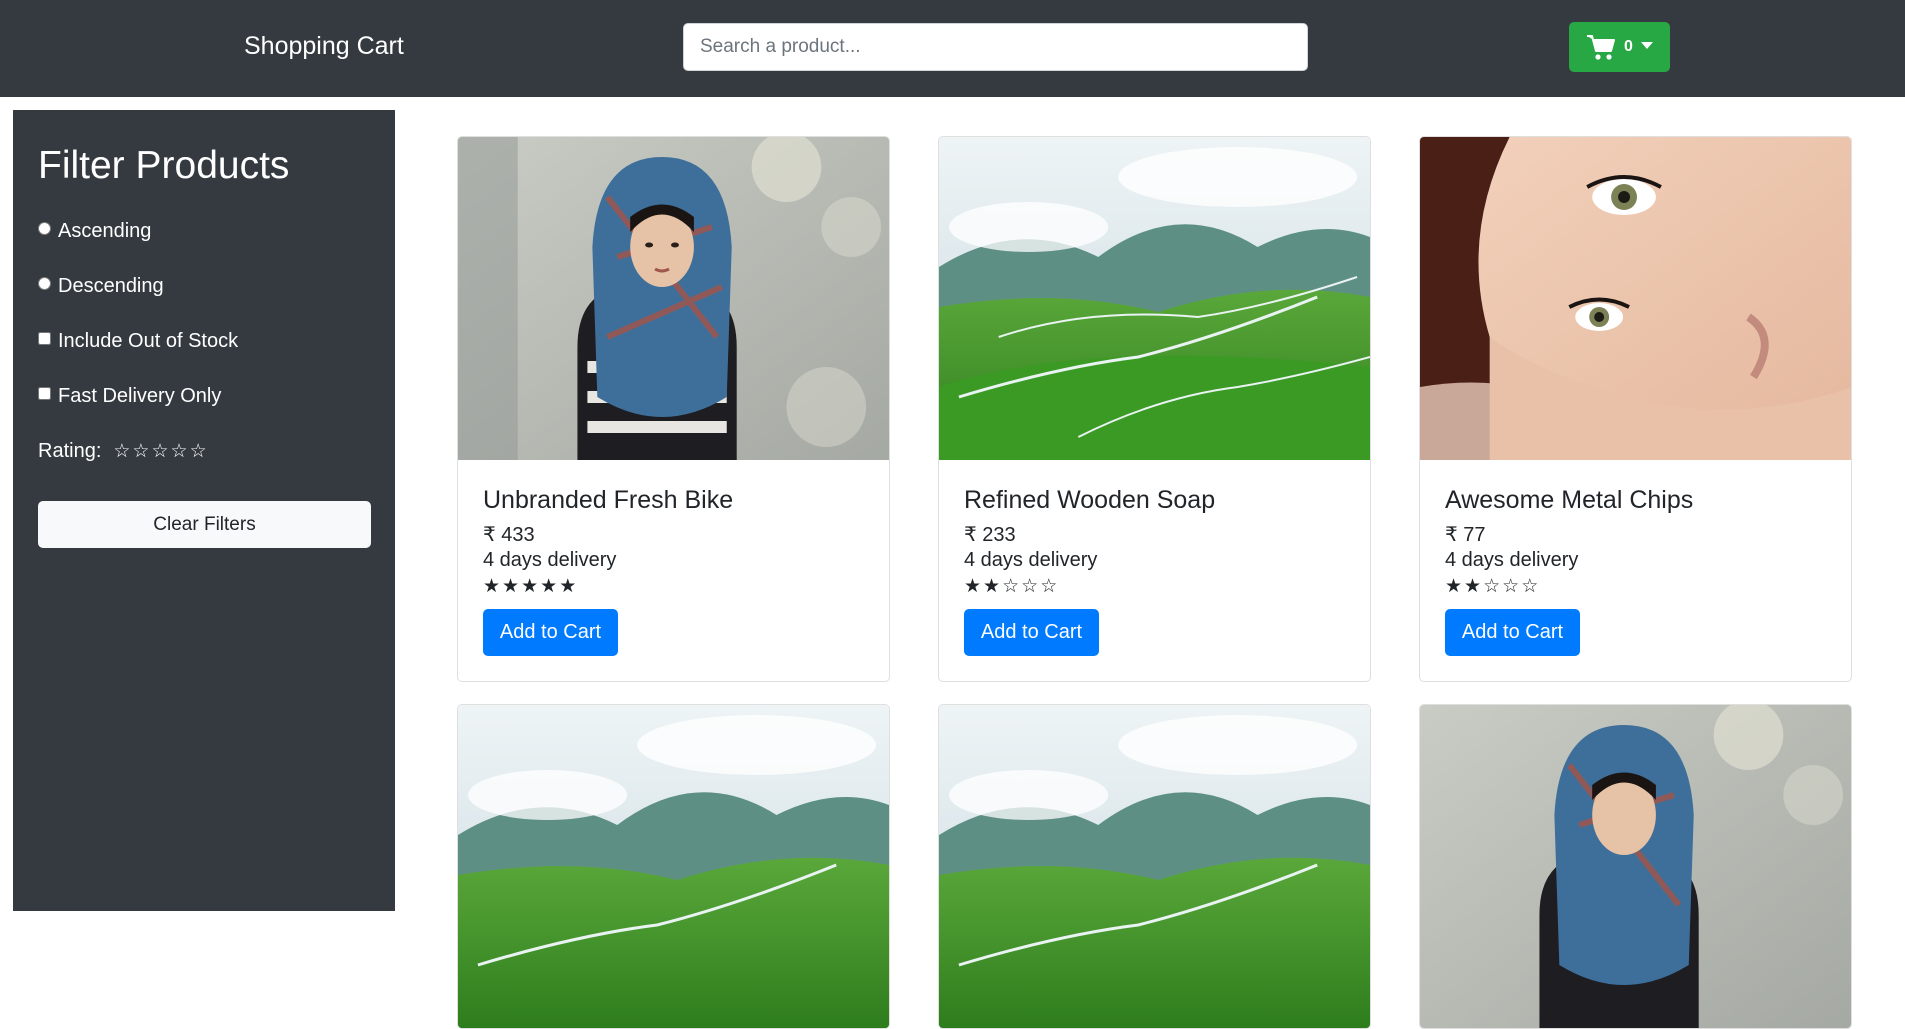 The width and height of the screenshot is (1905, 1029). I want to click on cart-count-badge: 0, so click(1628, 46).